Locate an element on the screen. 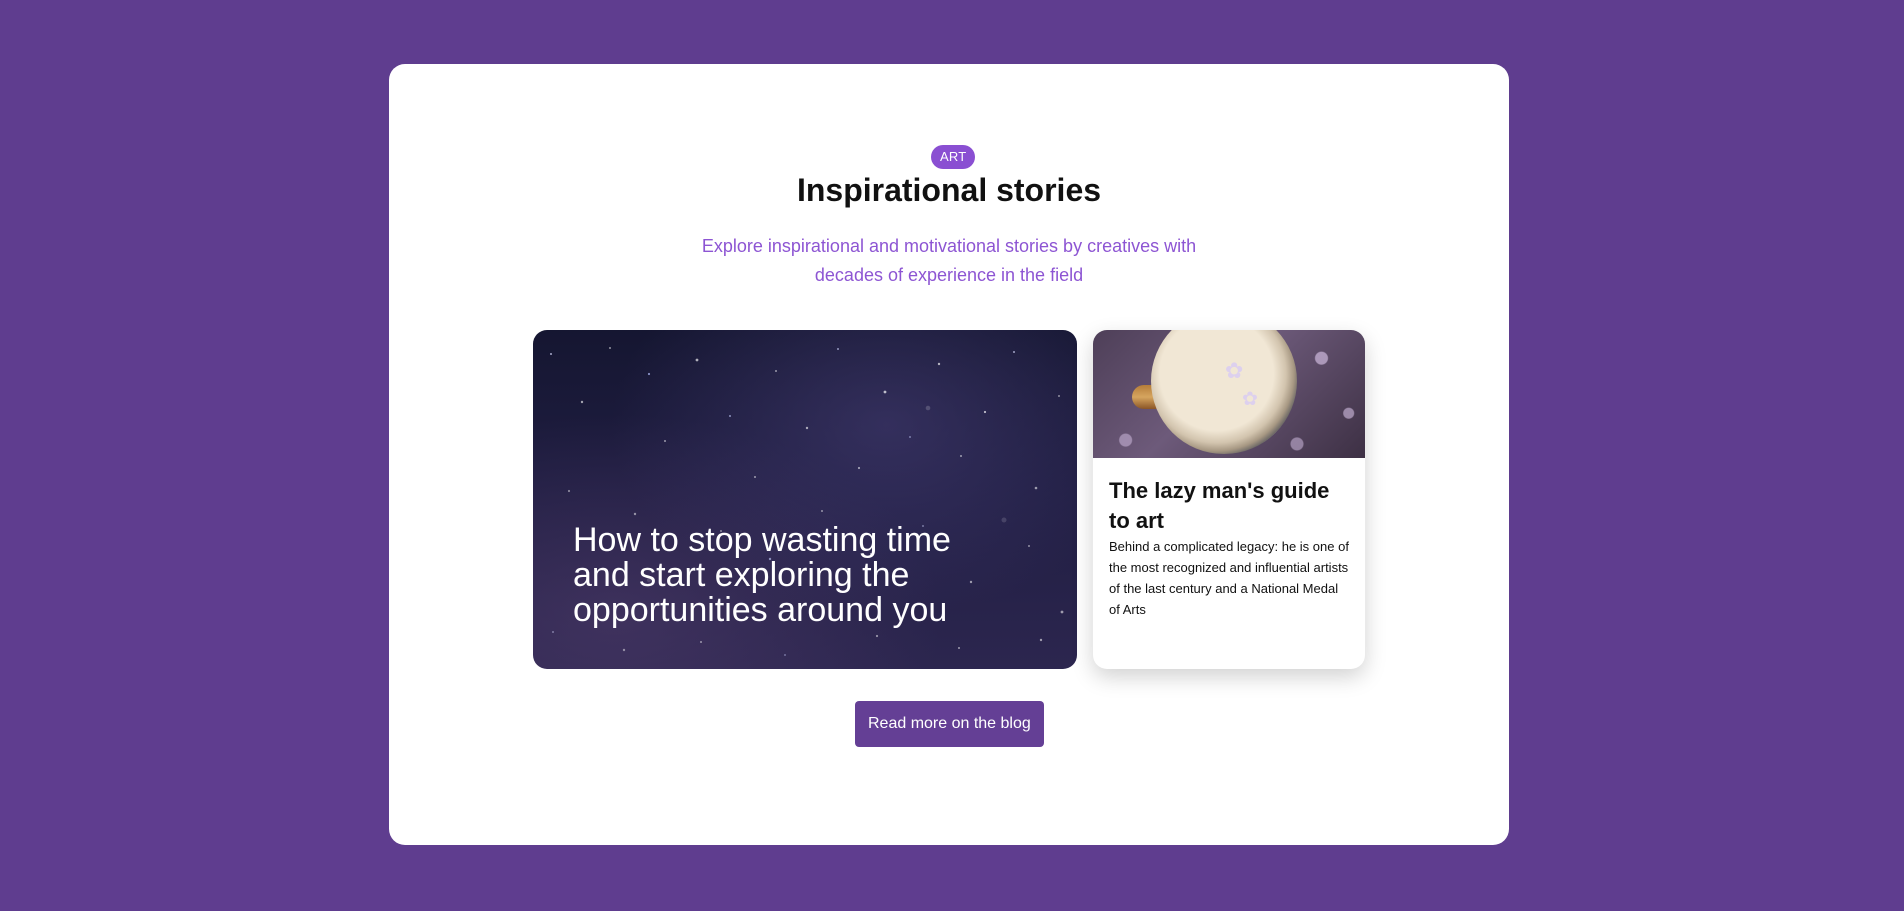 The width and height of the screenshot is (1904, 911). category-badge: ART is located at coordinates (953, 157).